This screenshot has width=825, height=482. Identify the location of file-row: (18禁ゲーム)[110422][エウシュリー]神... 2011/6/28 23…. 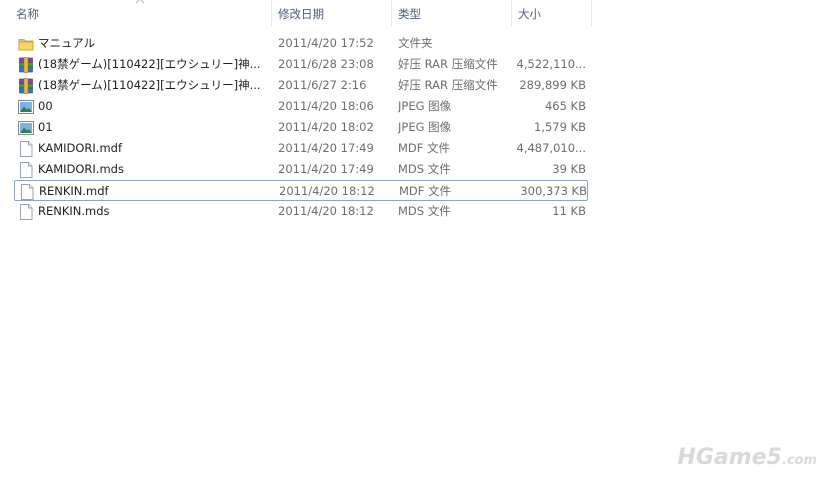
(301, 64).